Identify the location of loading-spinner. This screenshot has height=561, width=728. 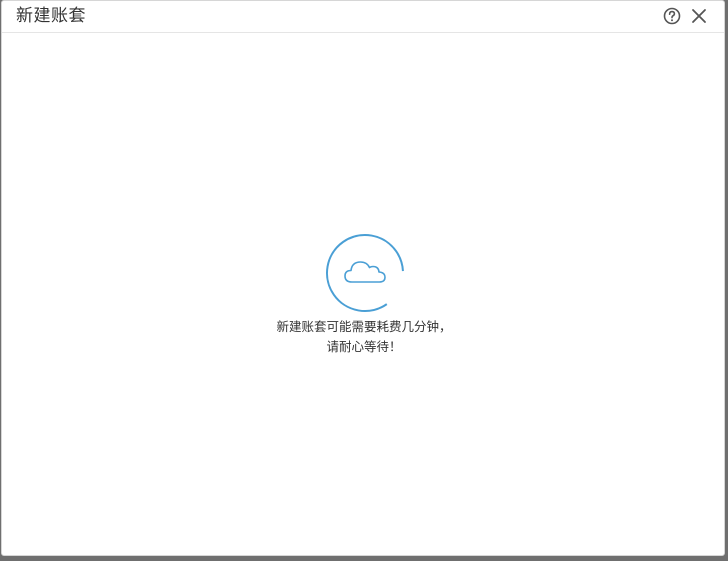
(365, 273).